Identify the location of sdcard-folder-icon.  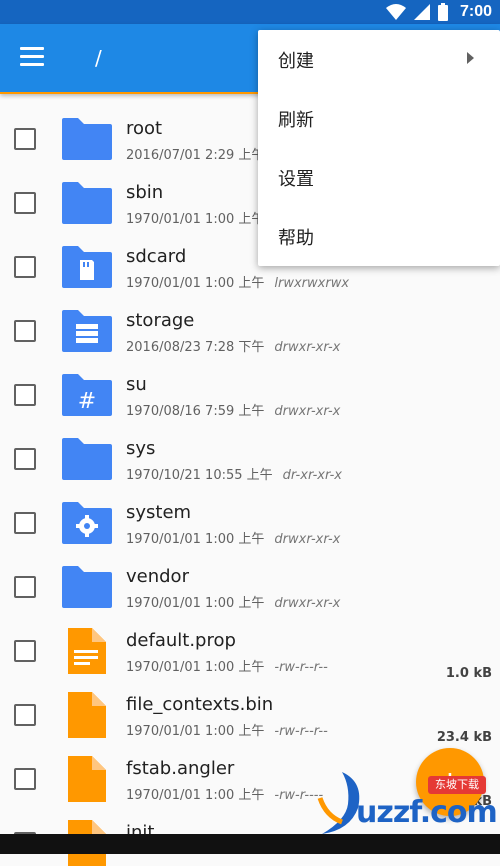
(87, 267).